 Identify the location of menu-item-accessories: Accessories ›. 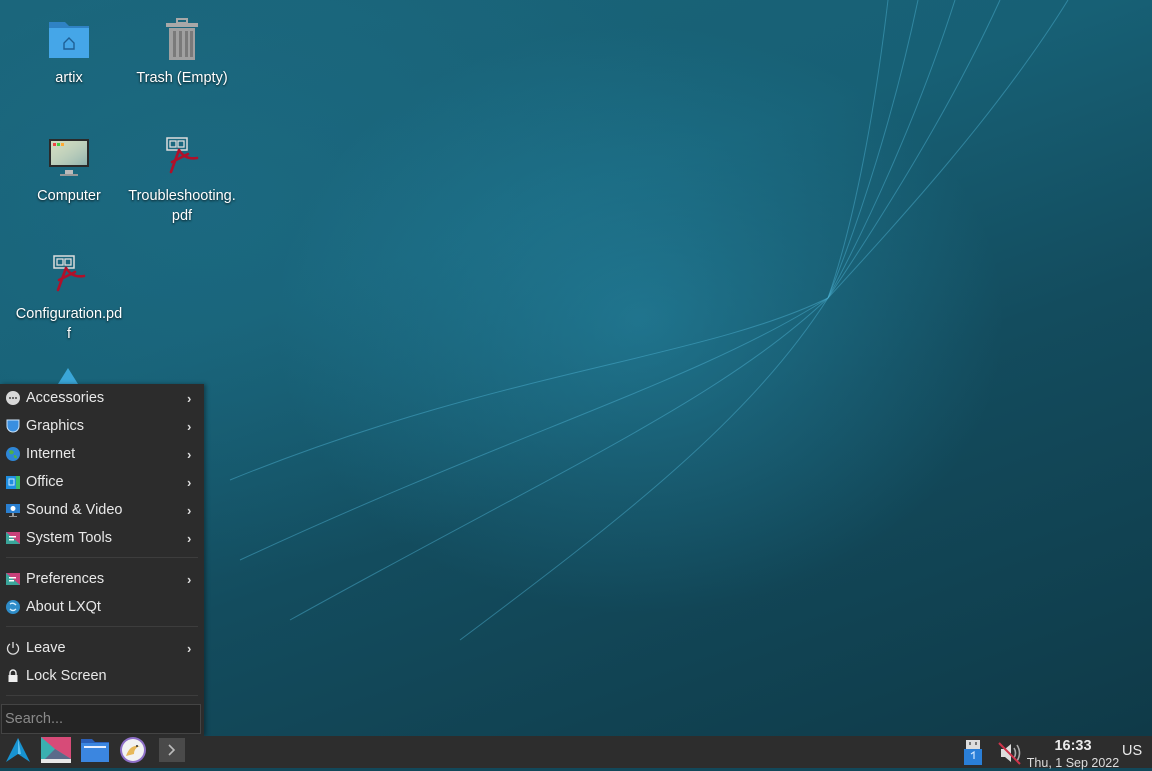
(102, 398).